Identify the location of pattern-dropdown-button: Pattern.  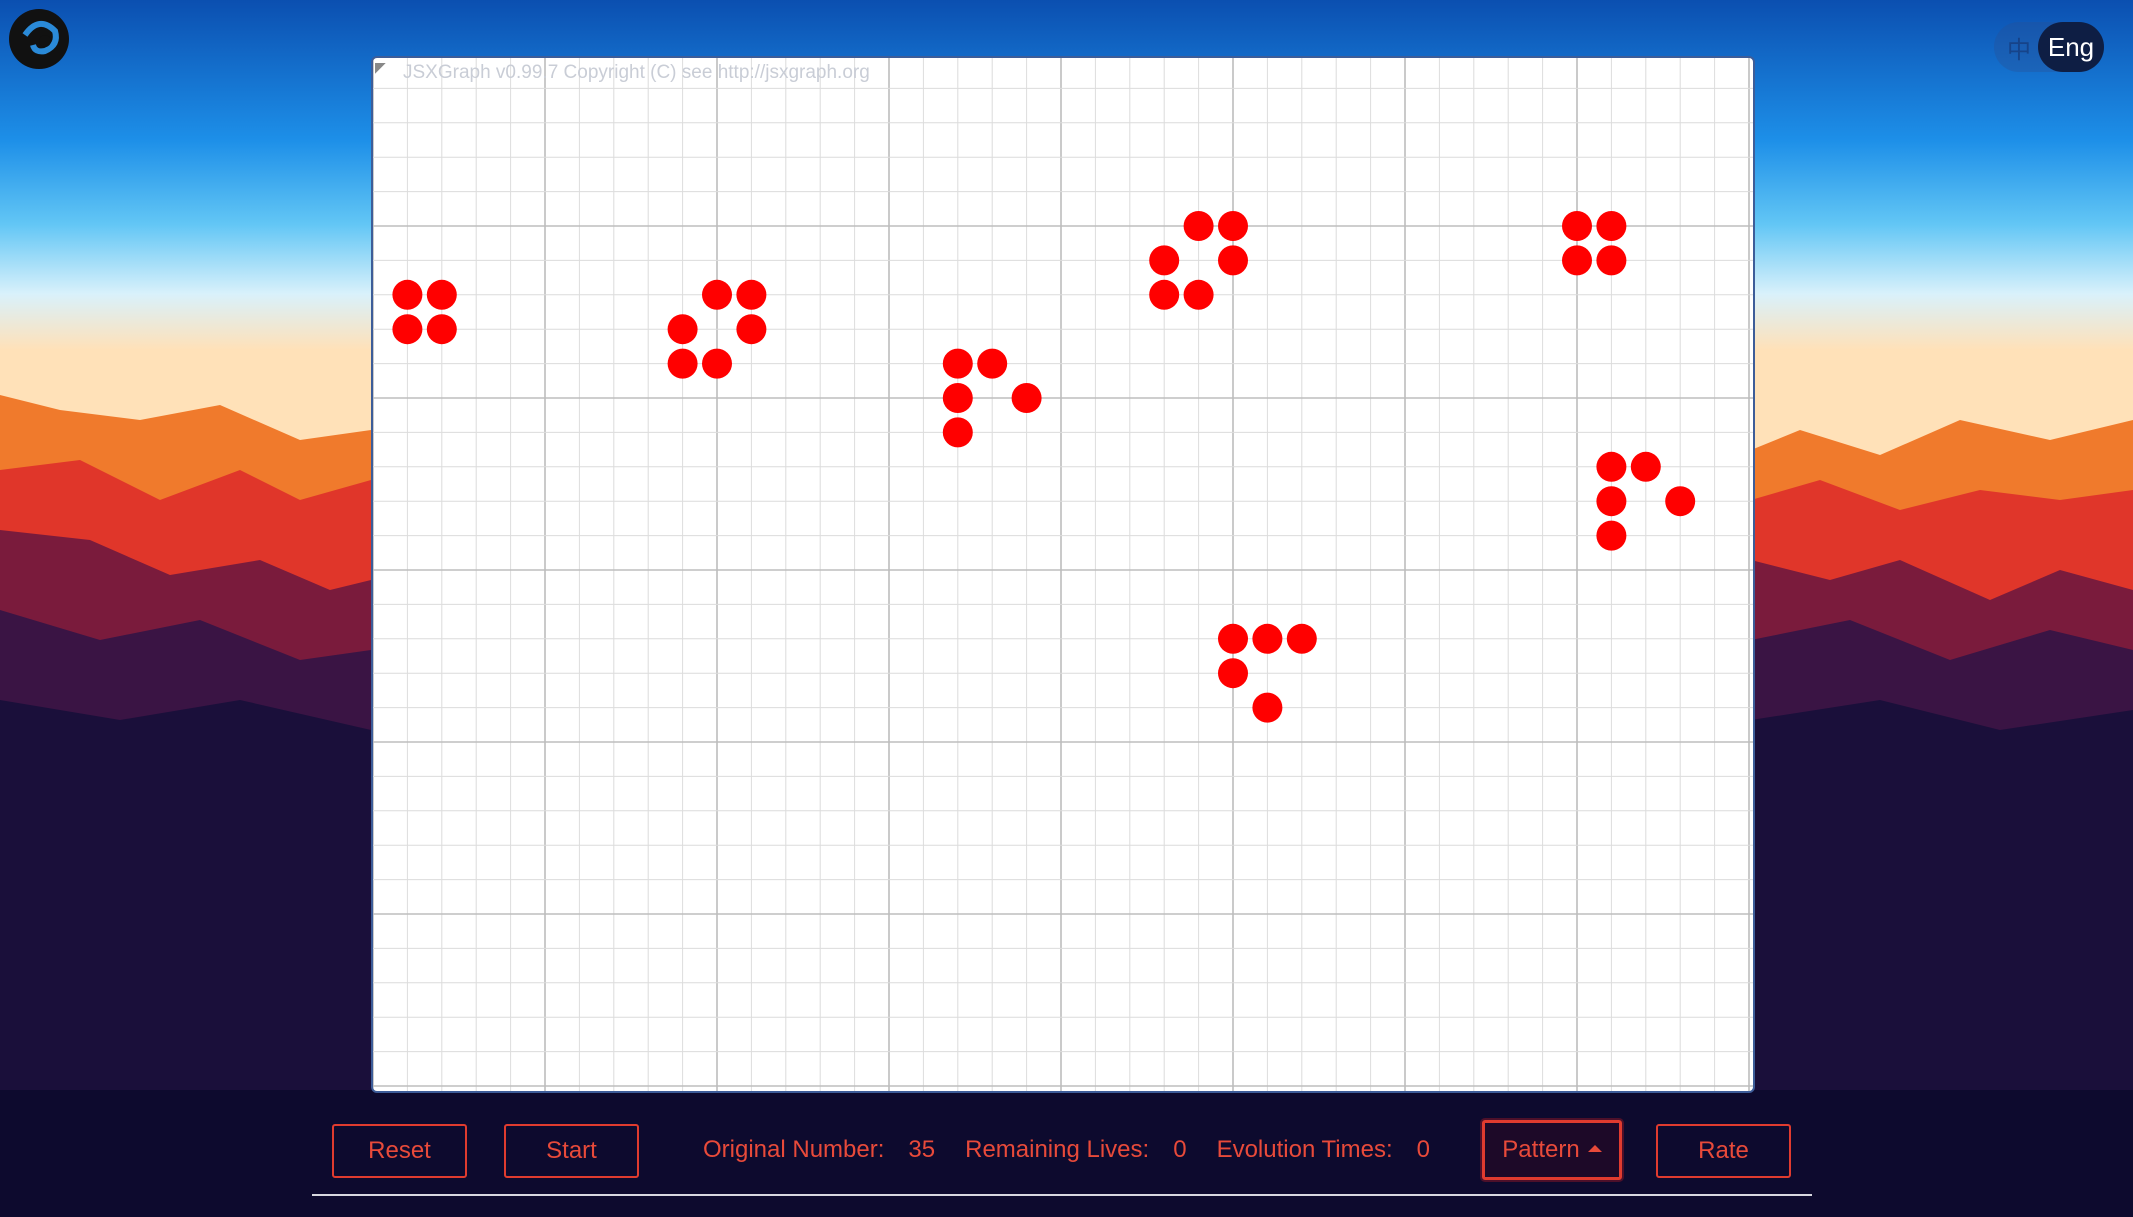
(1552, 1150).